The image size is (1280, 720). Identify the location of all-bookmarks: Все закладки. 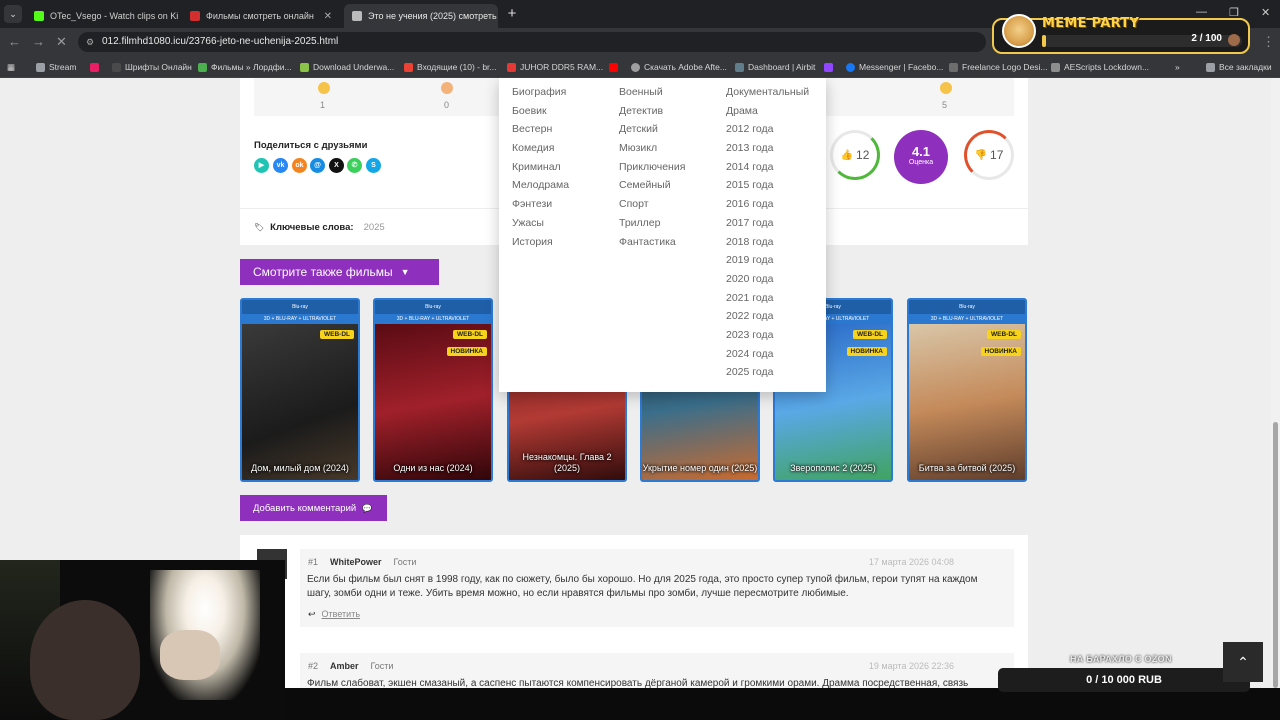
(1239, 67).